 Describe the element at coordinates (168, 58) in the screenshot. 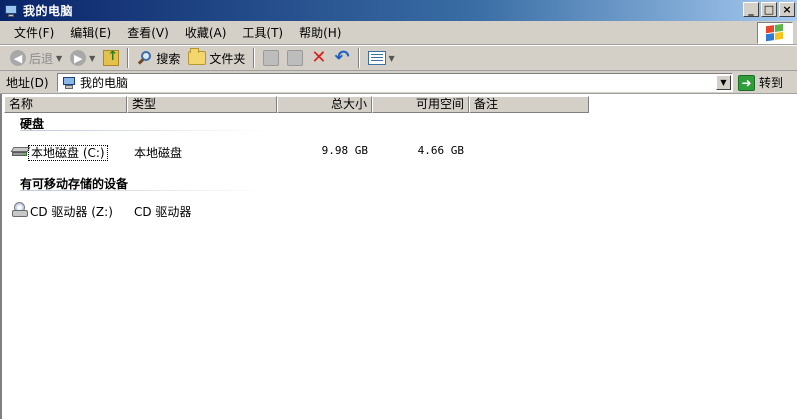

I see `search-label: 搜索` at that location.